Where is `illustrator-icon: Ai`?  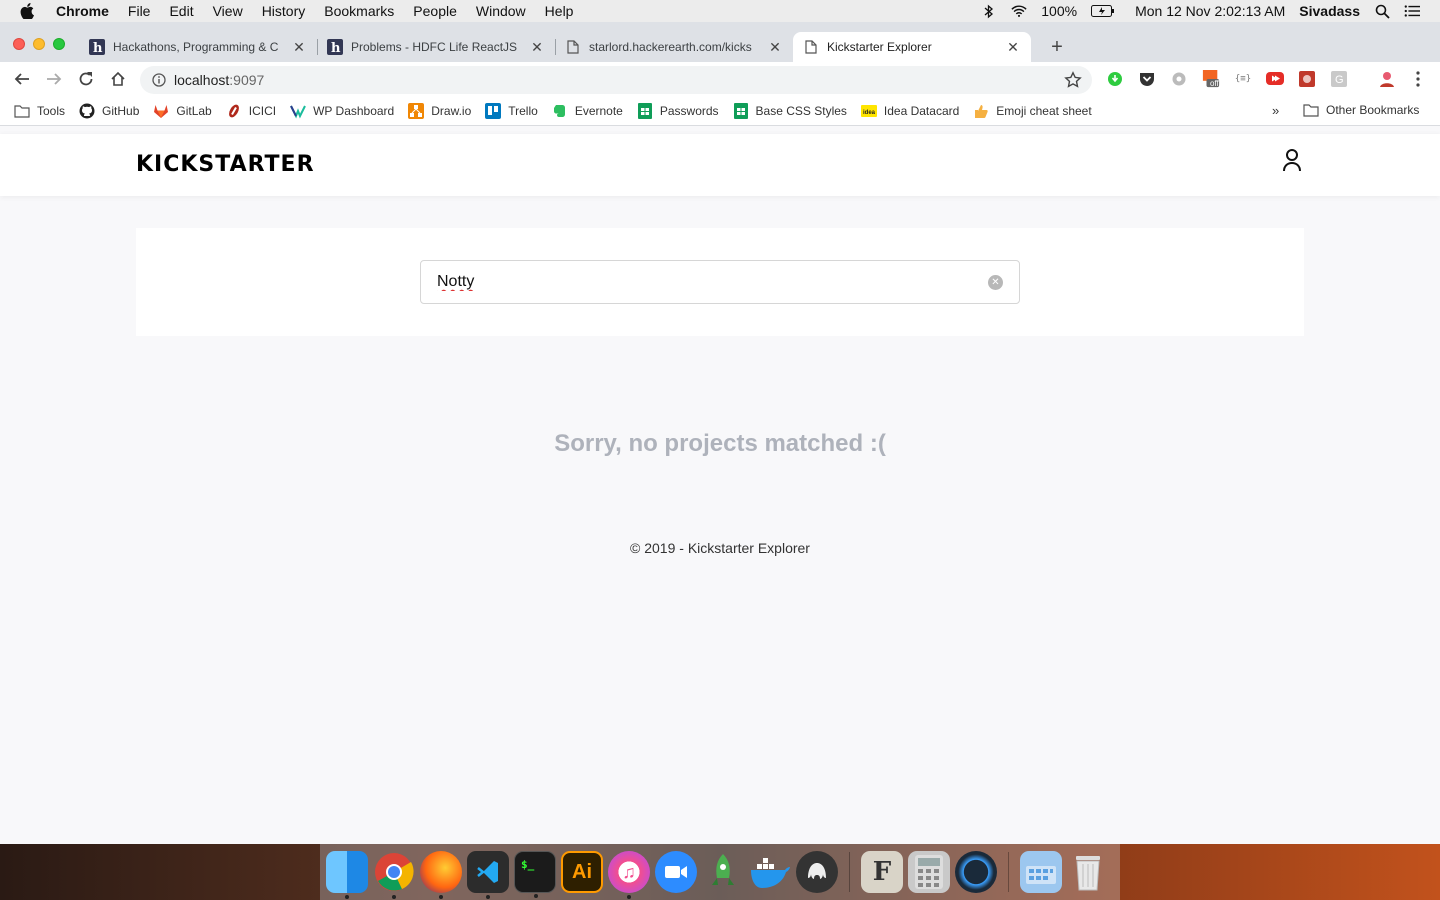
illustrator-icon: Ai is located at coordinates (582, 872).